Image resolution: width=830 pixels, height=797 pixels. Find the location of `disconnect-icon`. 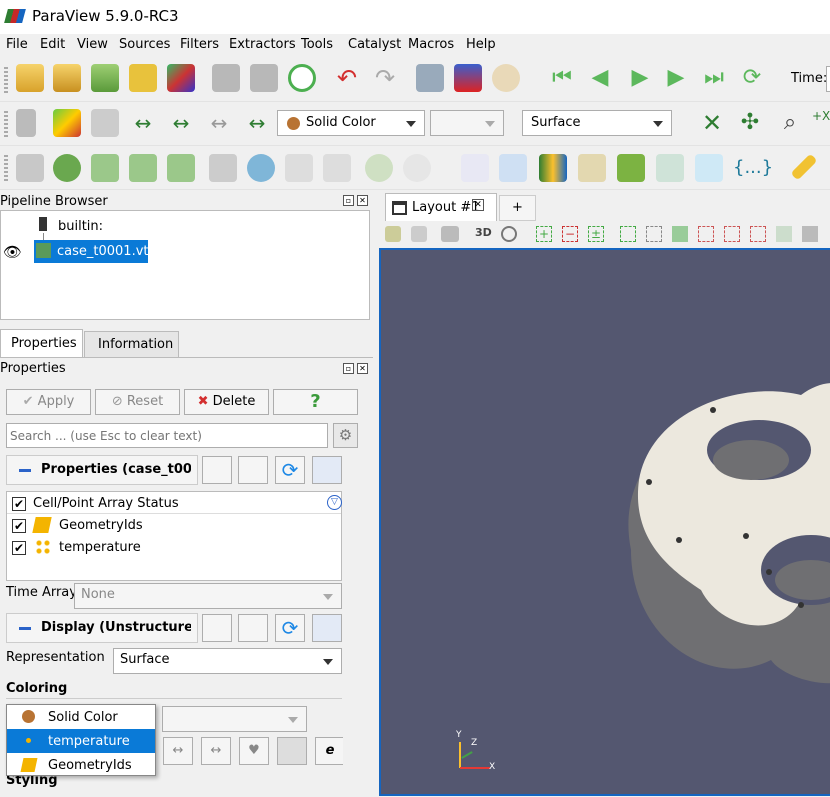

disconnect-icon is located at coordinates (181, 78).